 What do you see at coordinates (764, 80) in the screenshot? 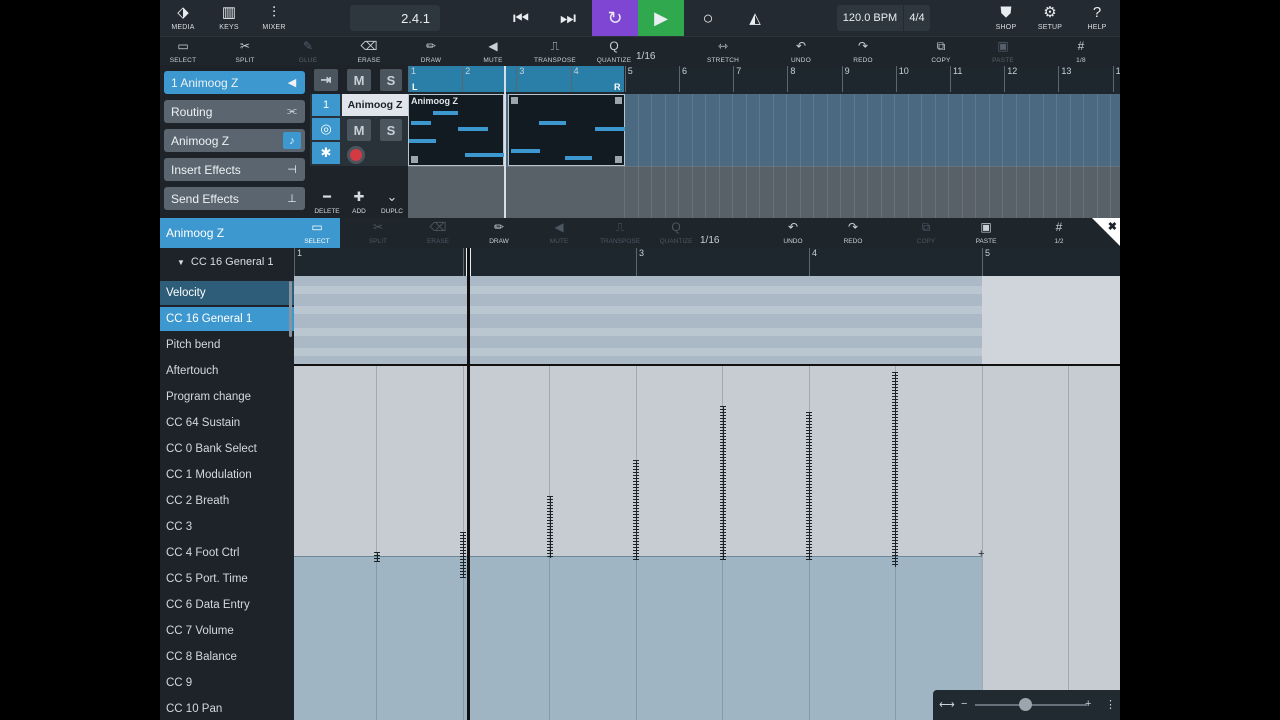
I see `project-ruler: 1 2 3 4 5 6 7 8 9 10 11 12 13 1 L R` at bounding box center [764, 80].